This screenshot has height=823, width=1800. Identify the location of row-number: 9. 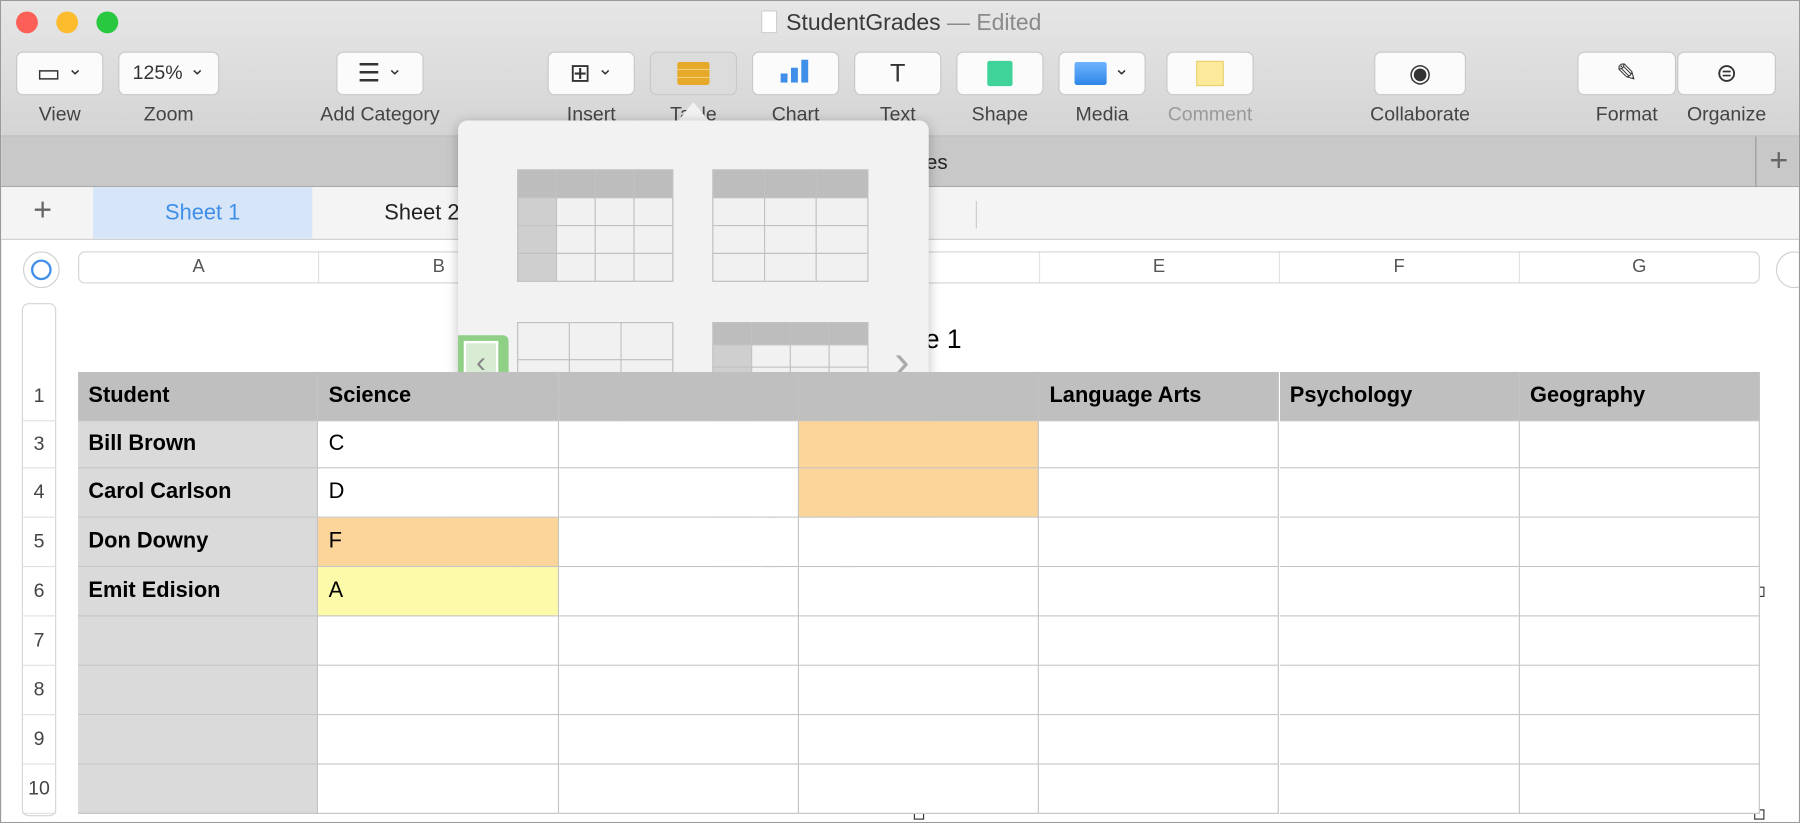
(39, 740).